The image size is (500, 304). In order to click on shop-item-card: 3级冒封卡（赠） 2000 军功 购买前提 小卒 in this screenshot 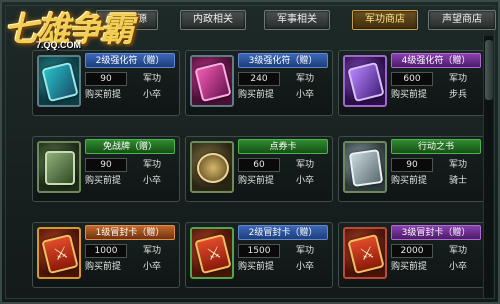, I will do `click(412, 255)`.